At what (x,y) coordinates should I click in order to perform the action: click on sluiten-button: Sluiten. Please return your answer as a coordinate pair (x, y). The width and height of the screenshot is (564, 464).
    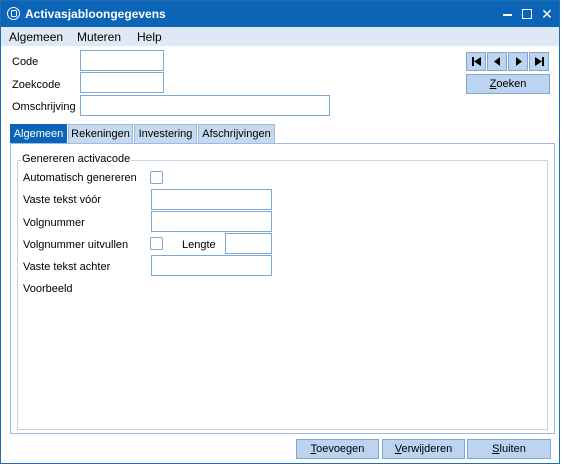
    Looking at the image, I should click on (509, 449).